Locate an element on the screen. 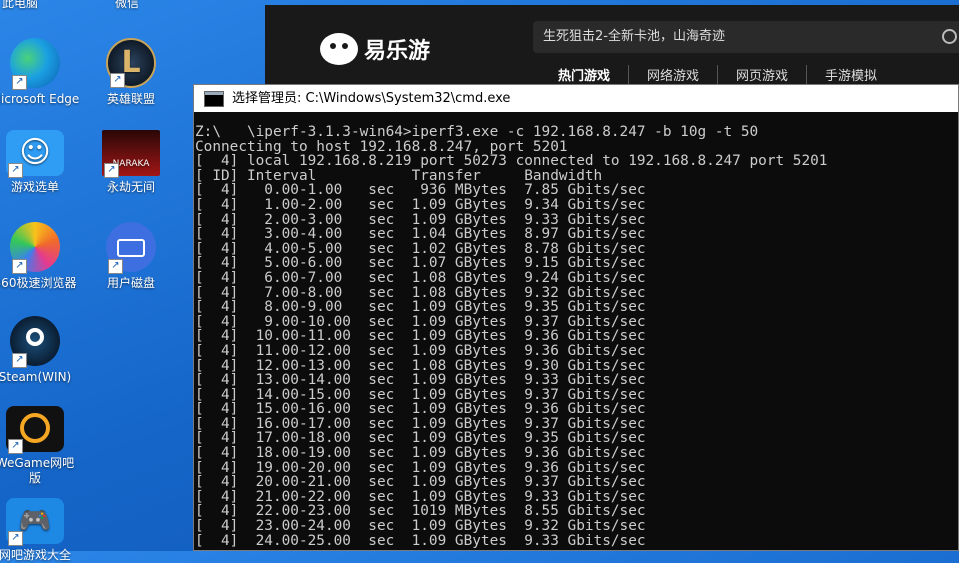 Image resolution: width=959 pixels, height=563 pixels. cmd-icon is located at coordinates (214, 98).